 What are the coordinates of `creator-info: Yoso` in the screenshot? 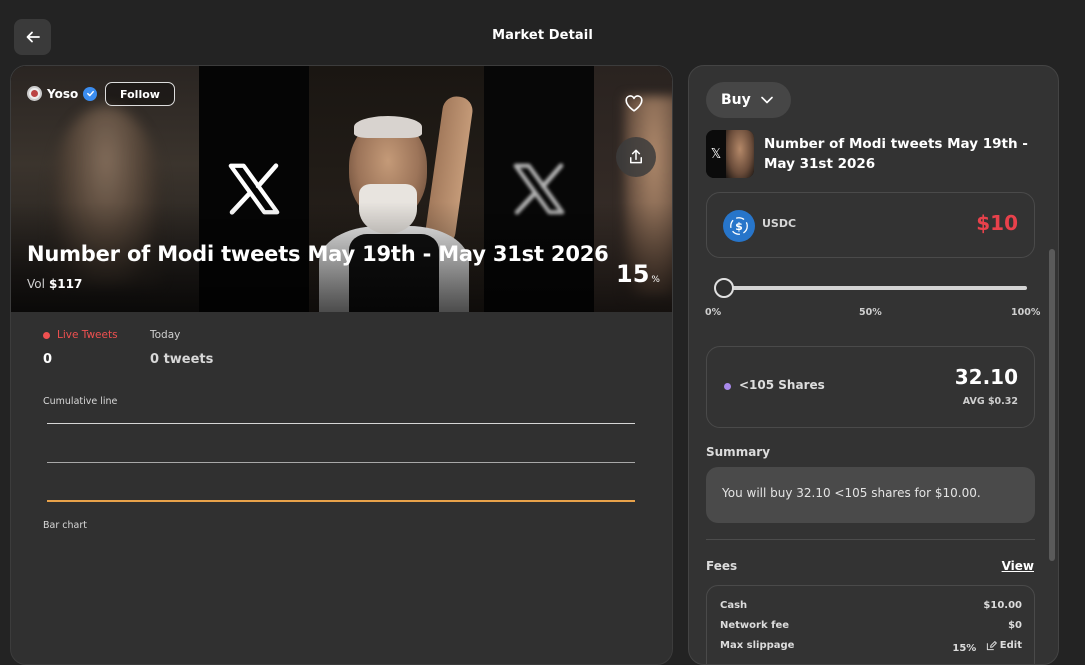 It's located at (62, 93).